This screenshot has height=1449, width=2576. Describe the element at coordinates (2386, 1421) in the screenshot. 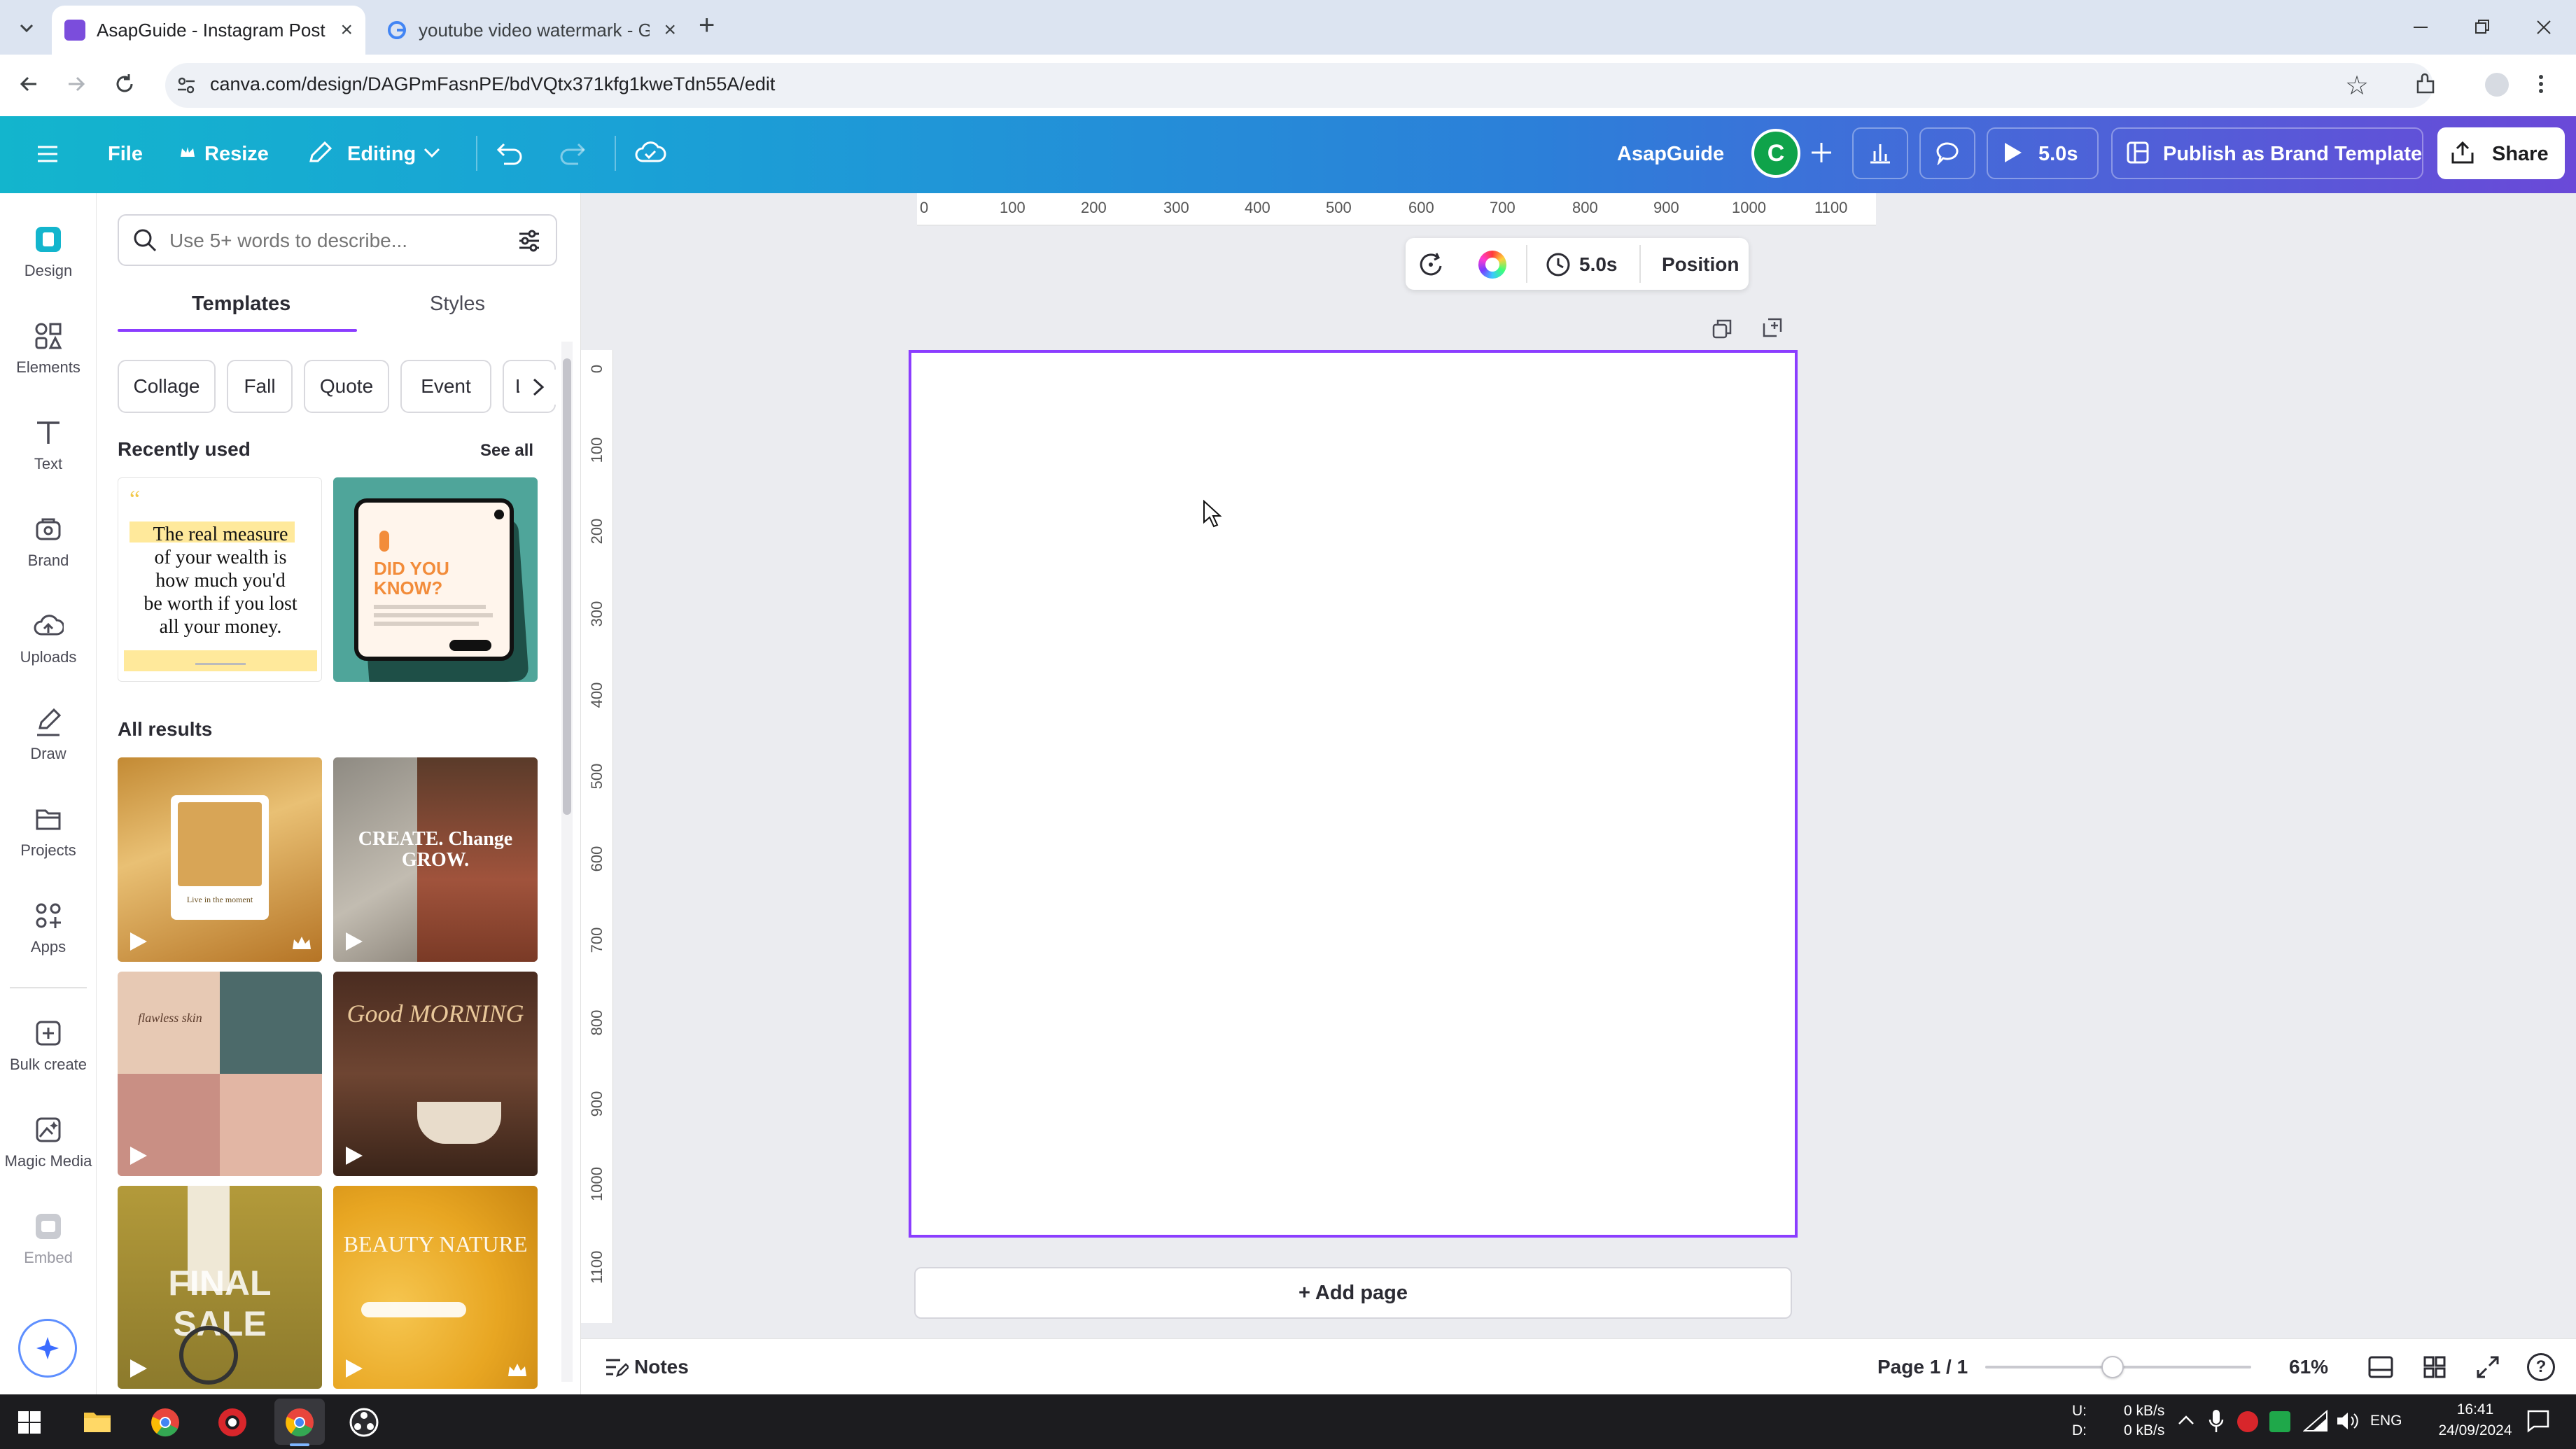

I see `language-indicator: ENG` at that location.